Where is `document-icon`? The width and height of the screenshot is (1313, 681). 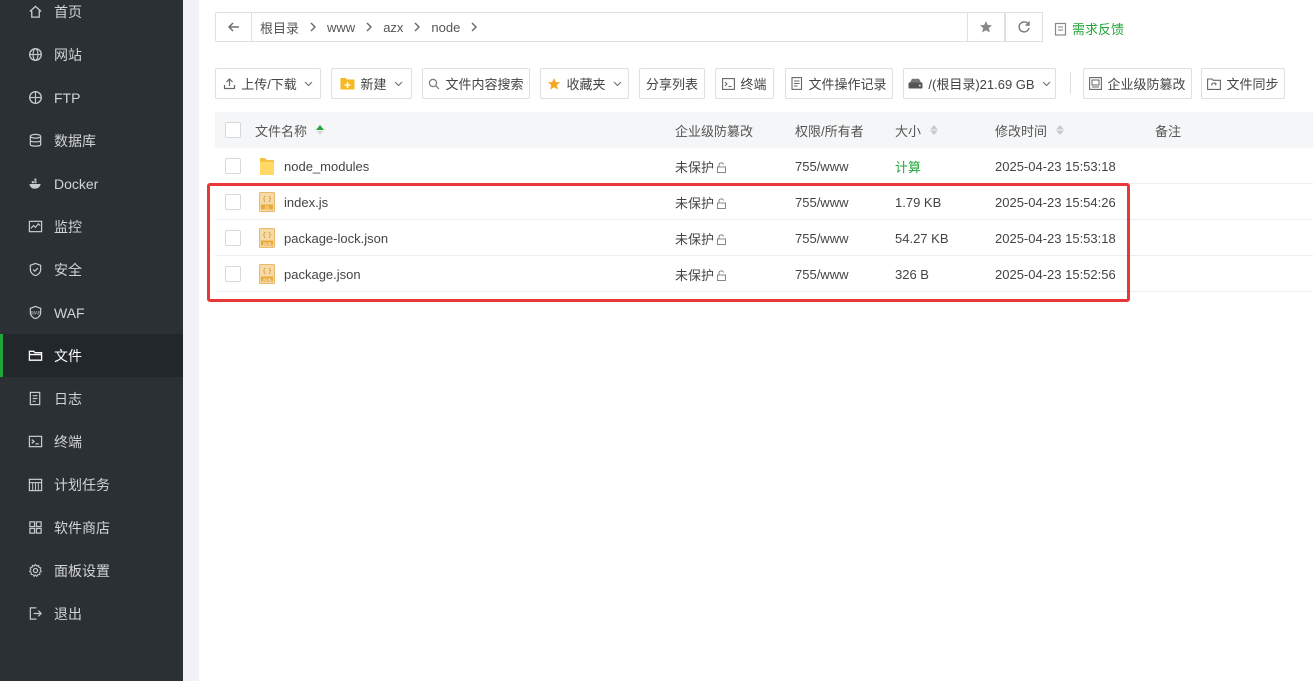 document-icon is located at coordinates (797, 83).